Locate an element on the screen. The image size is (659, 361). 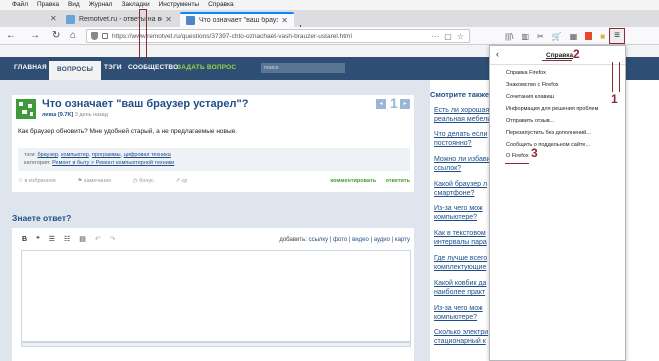
see-also-link: Сколько электри is located at coordinates (464, 332).